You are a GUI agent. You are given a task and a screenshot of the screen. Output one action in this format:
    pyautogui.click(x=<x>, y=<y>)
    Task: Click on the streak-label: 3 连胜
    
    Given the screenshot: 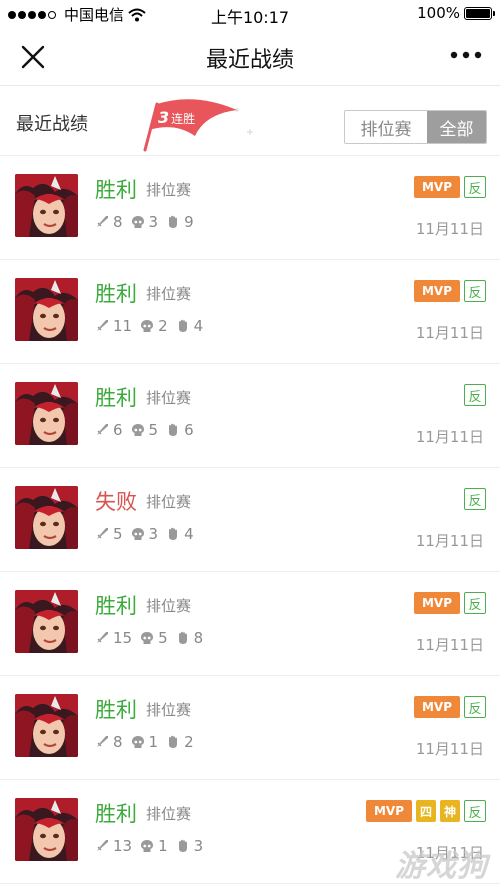 What is the action you would take?
    pyautogui.click(x=176, y=117)
    